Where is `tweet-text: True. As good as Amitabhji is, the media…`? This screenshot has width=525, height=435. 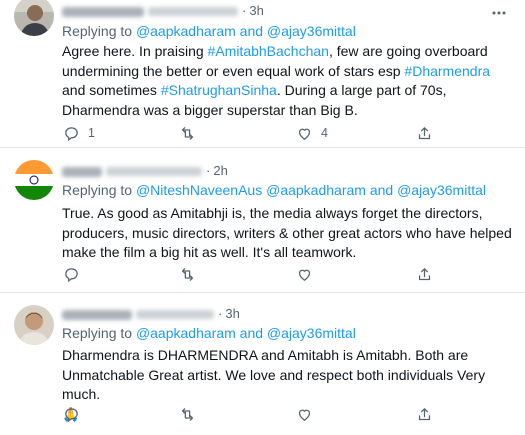 tweet-text: True. As good as Amitabhji is, the media… is located at coordinates (287, 233).